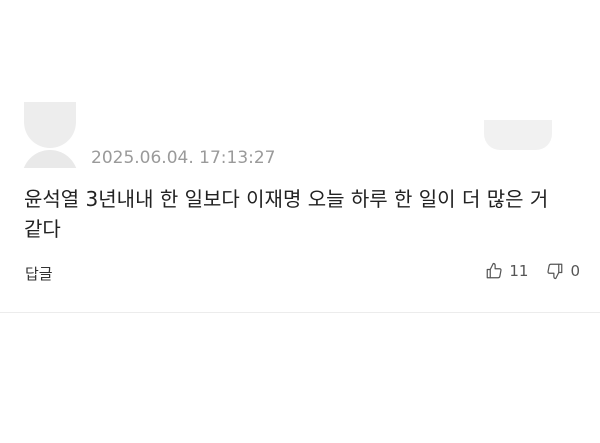  What do you see at coordinates (575, 271) in the screenshot?
I see `dislike-count: 0` at bounding box center [575, 271].